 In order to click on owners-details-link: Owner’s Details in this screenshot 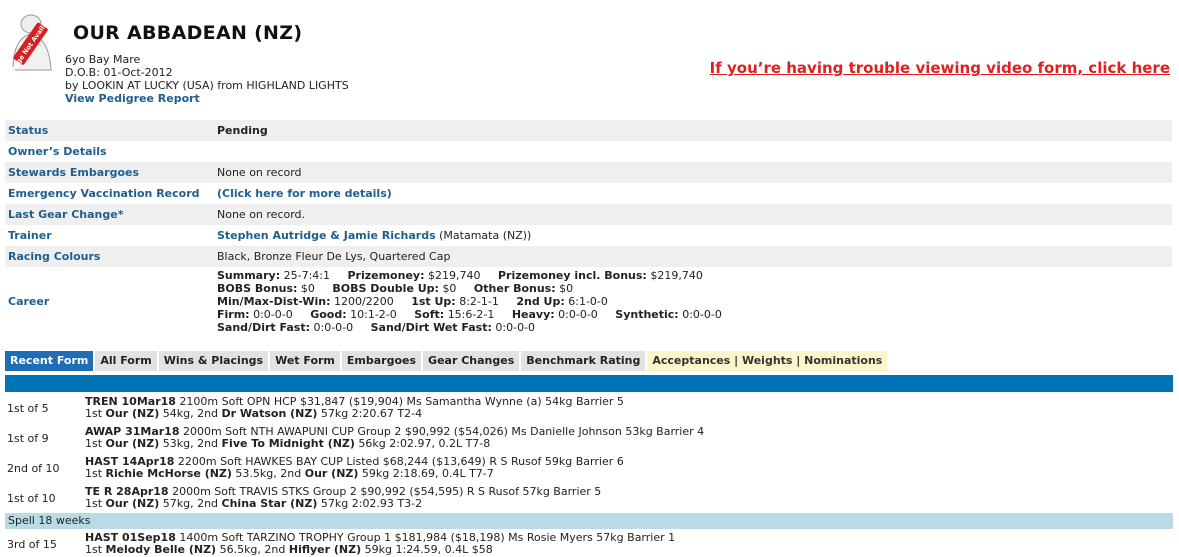, I will do `click(108, 151)`.